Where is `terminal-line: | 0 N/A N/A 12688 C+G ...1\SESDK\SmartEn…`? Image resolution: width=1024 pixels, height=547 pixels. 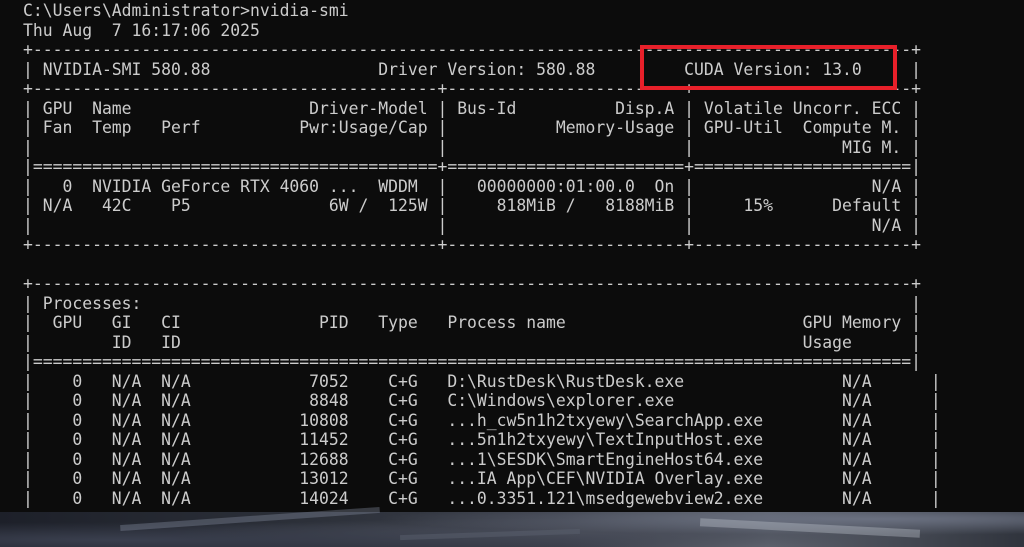
terminal-line: | 0 N/A N/A 12688 C+G ...1\SESDK\SmartEn… is located at coordinates (482, 459).